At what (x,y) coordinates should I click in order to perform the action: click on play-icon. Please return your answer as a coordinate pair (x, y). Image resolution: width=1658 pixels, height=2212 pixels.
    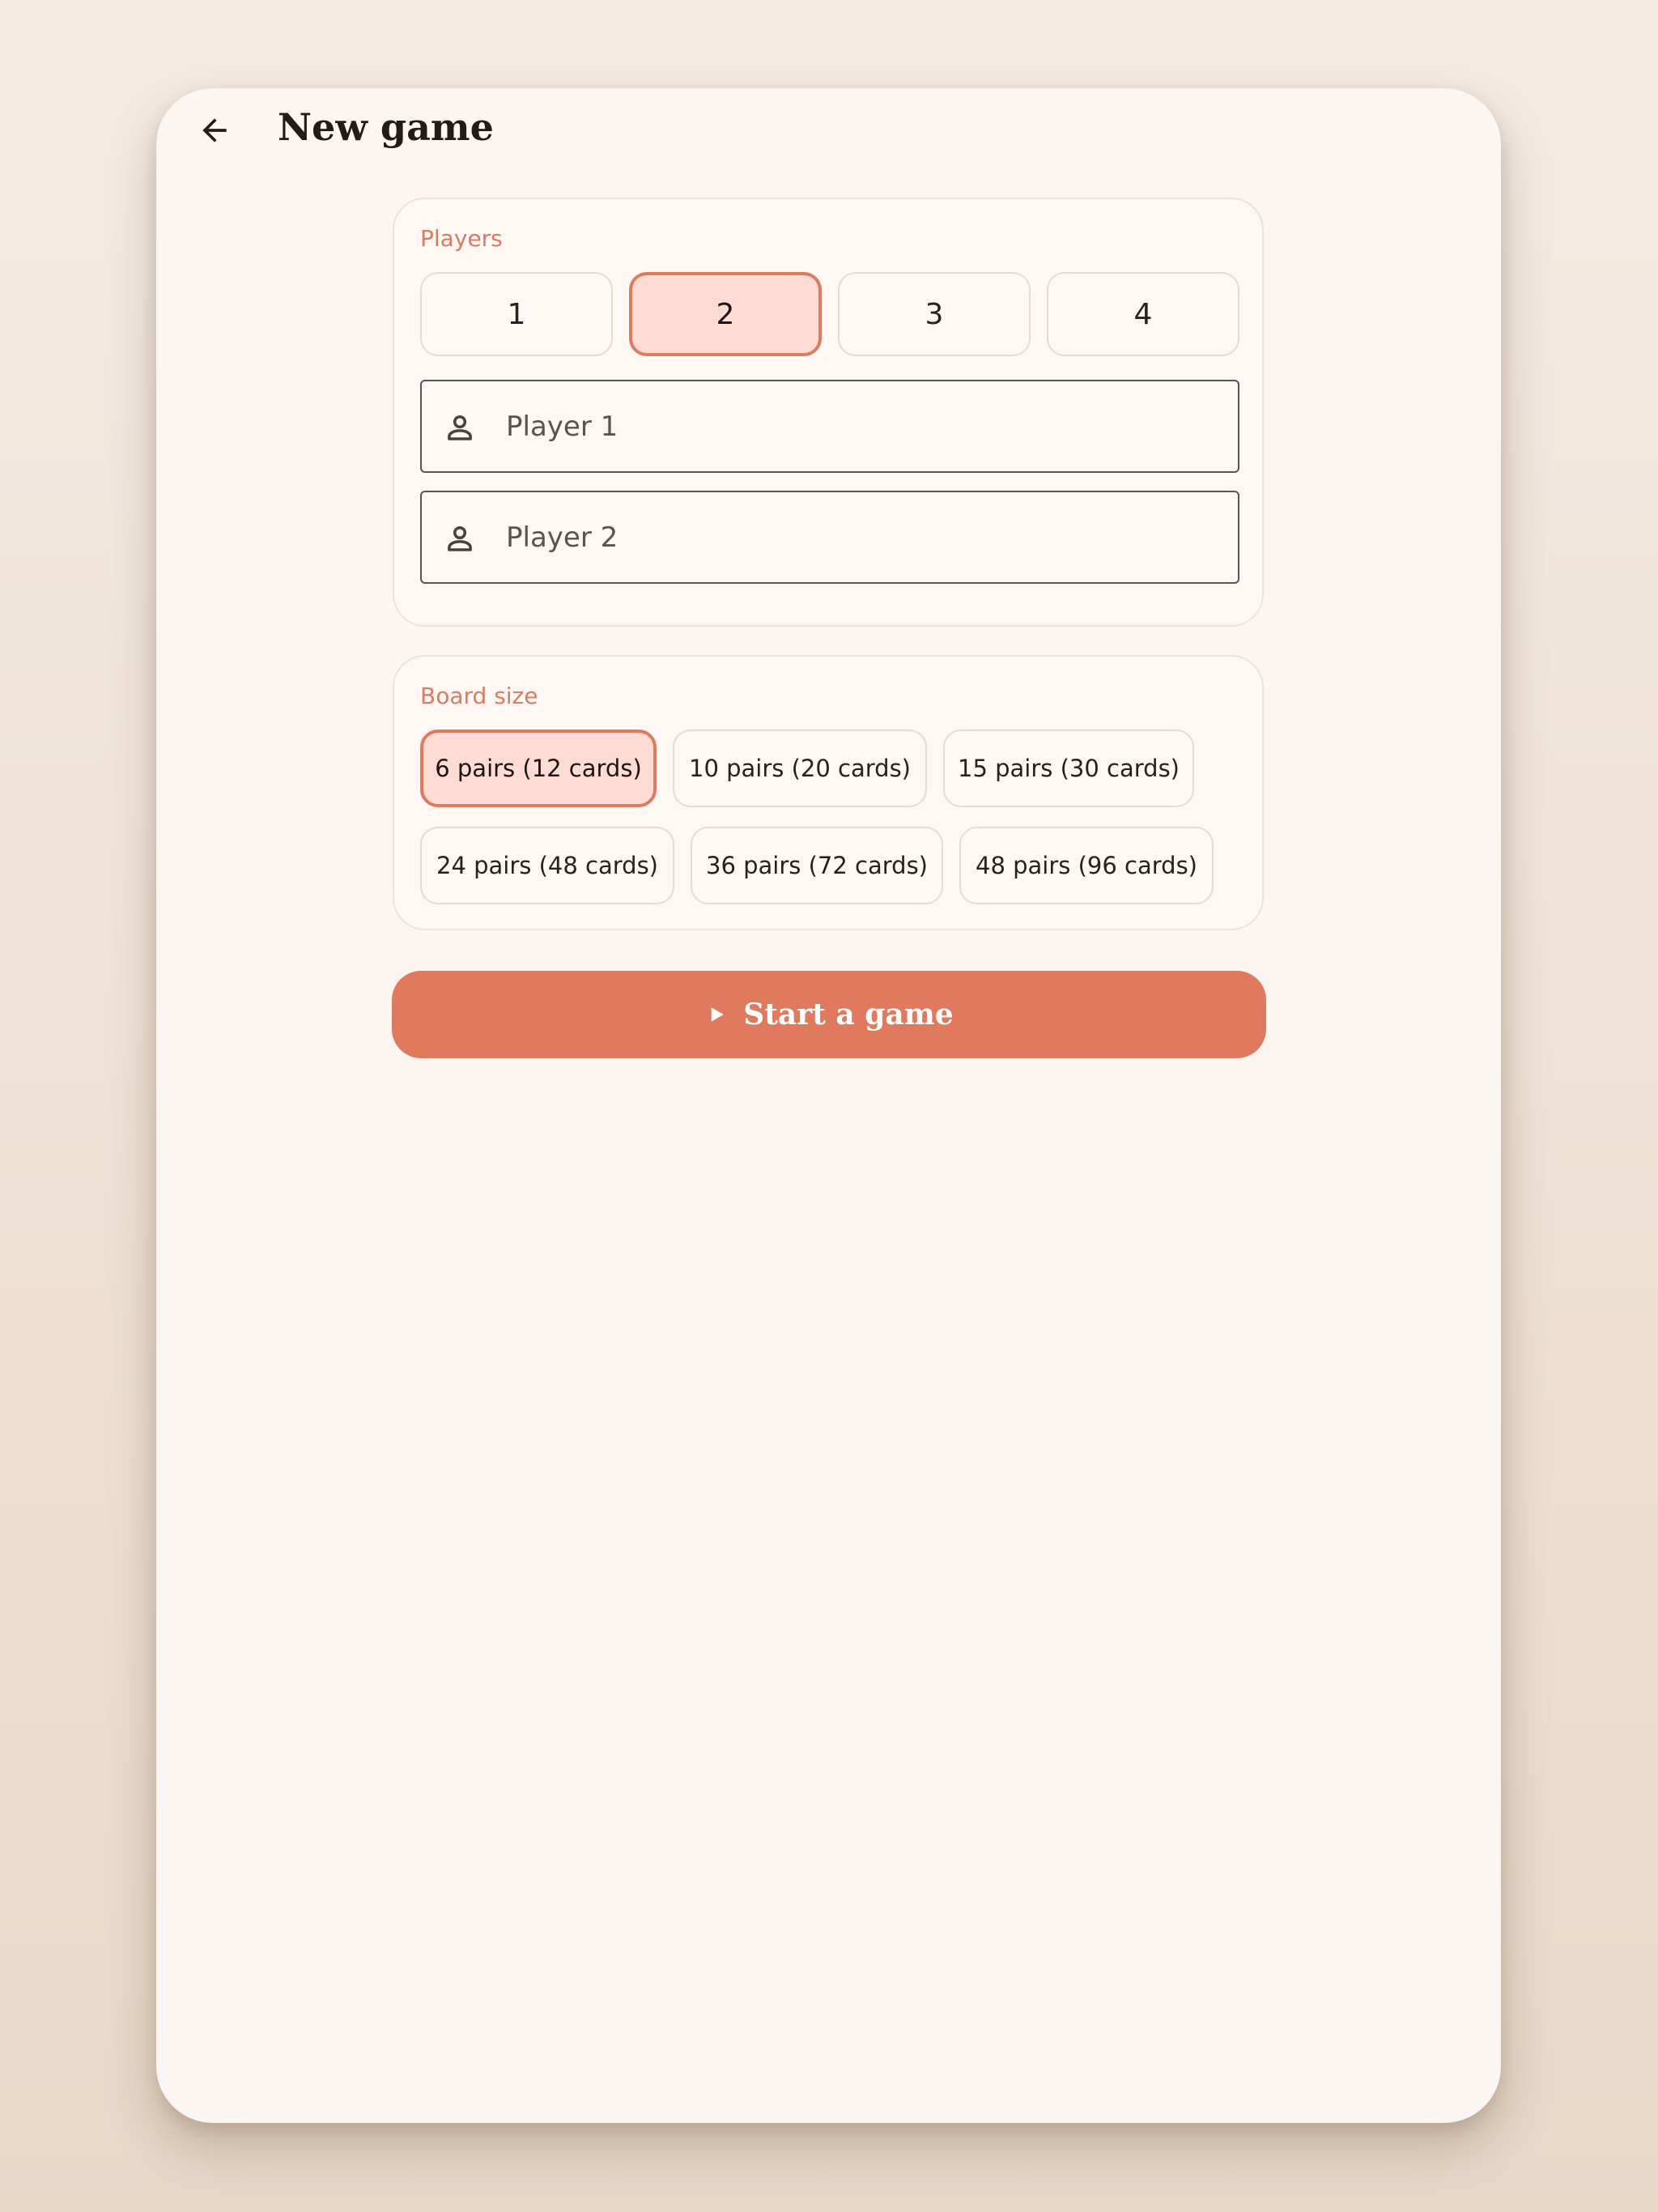
    Looking at the image, I should click on (718, 1015).